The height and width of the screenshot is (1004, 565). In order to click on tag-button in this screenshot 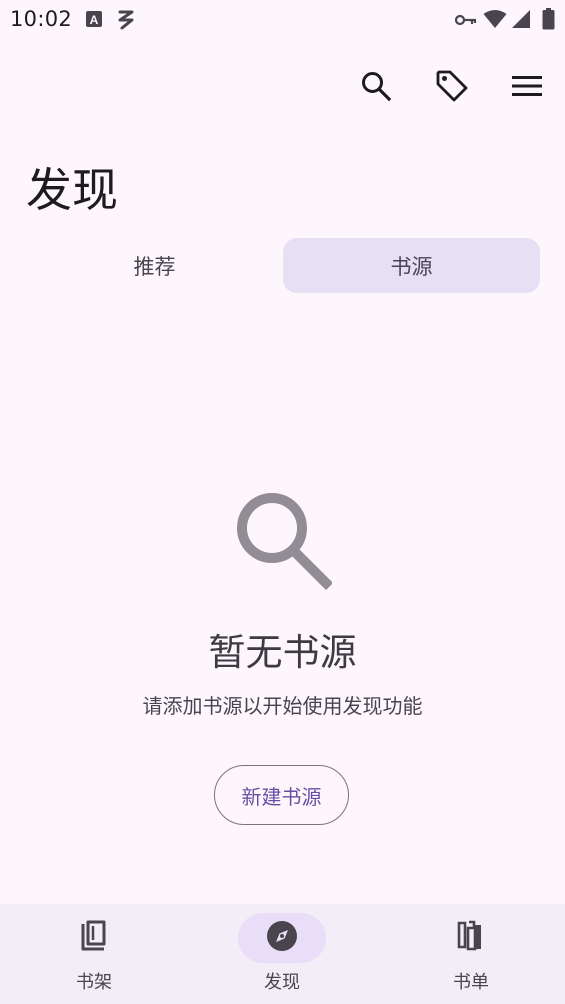, I will do `click(452, 88)`.